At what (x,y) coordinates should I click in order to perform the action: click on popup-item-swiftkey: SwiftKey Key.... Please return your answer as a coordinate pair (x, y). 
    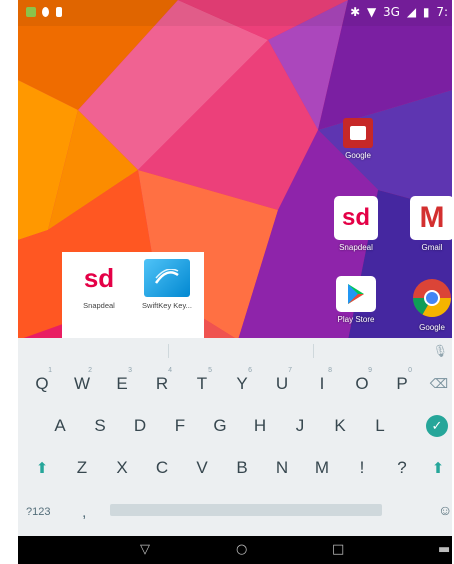
    Looking at the image, I should click on (167, 284).